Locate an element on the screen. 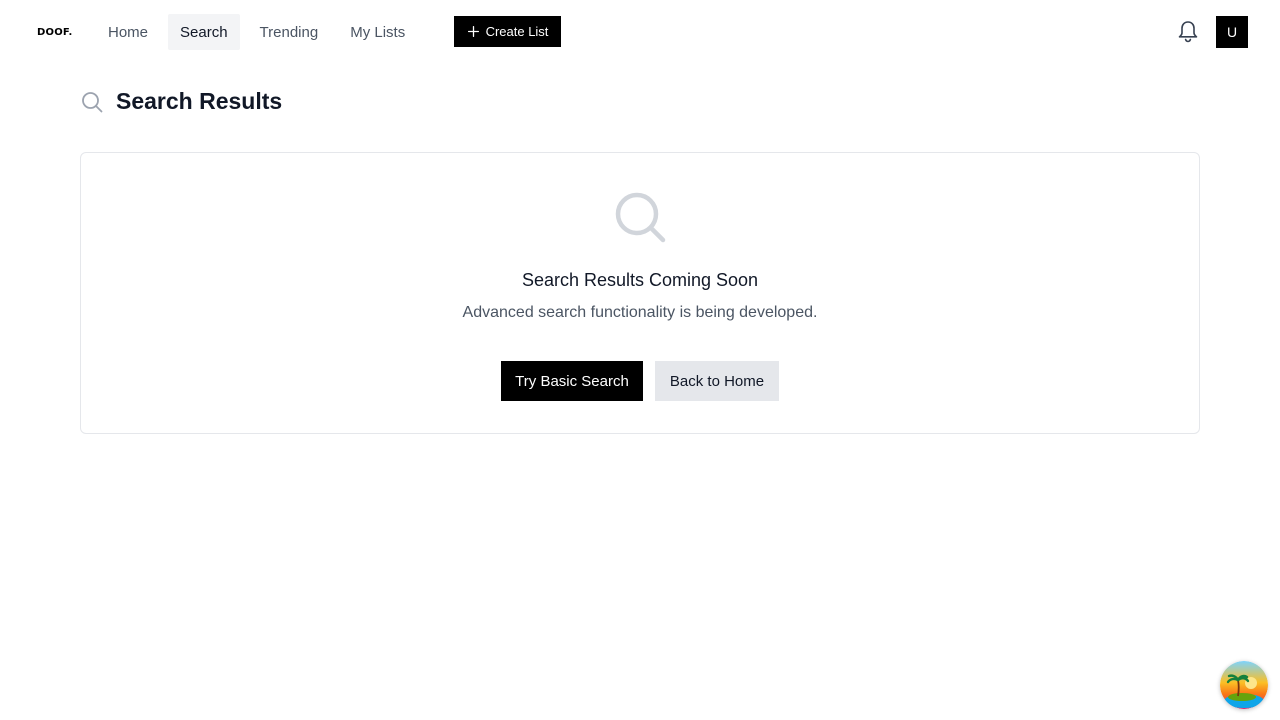 The width and height of the screenshot is (1280, 720). create-list-button: Create List is located at coordinates (507, 31).